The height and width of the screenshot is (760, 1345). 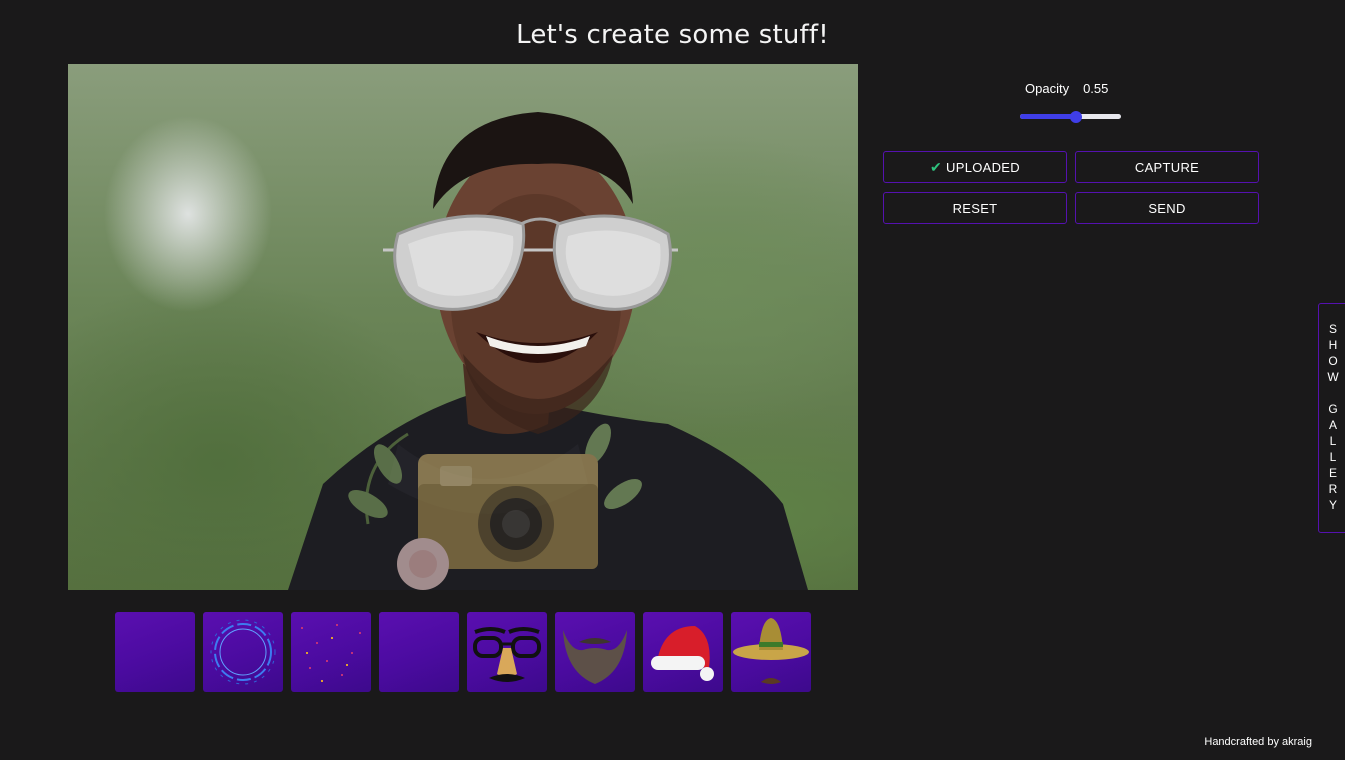 I want to click on sticker-sombrero, so click(x=771, y=652).